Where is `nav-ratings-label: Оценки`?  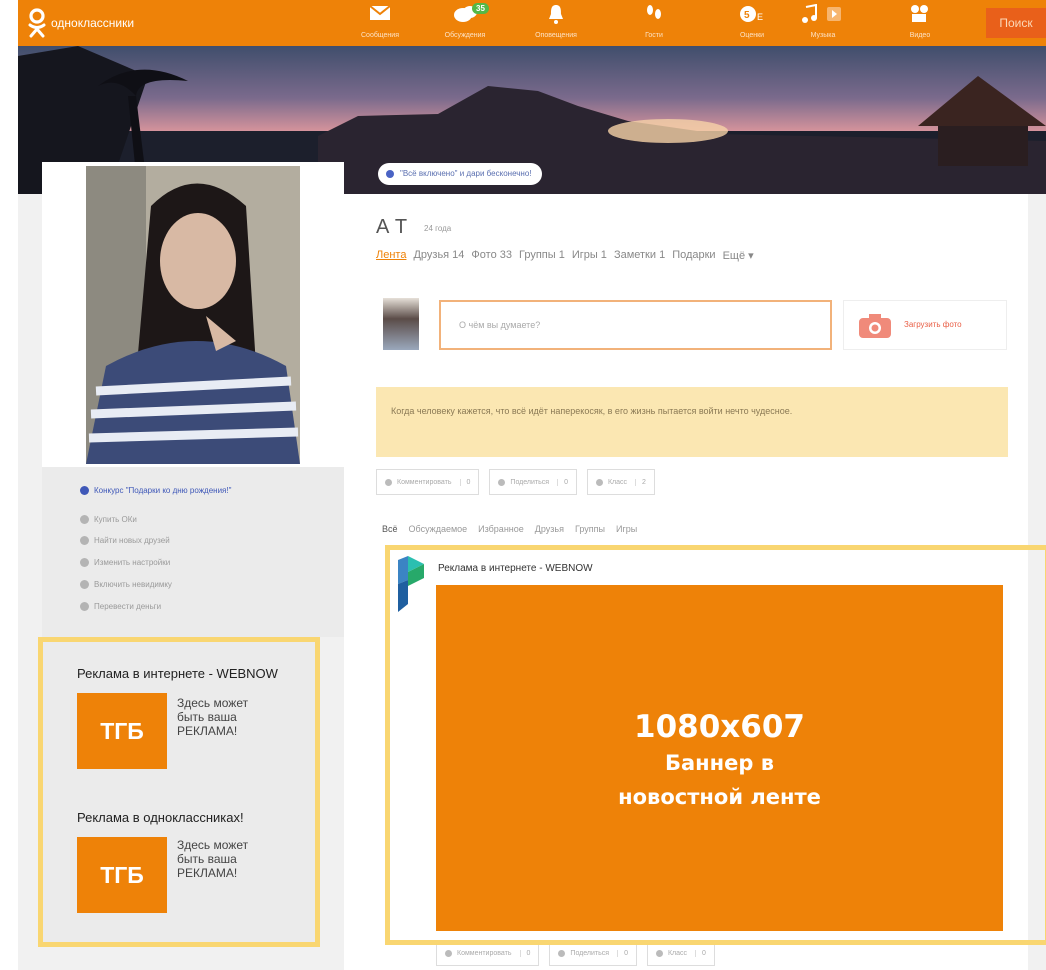
nav-ratings-label: Оценки is located at coordinates (752, 35).